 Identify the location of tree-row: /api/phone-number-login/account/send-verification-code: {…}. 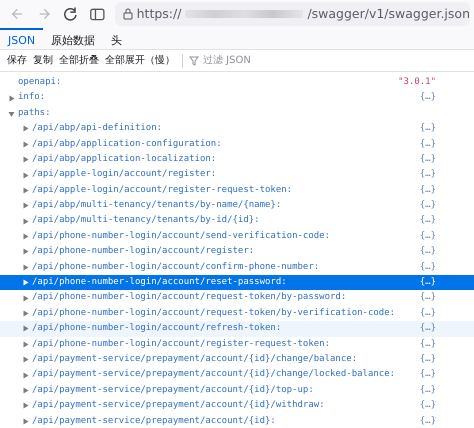
(237, 236).